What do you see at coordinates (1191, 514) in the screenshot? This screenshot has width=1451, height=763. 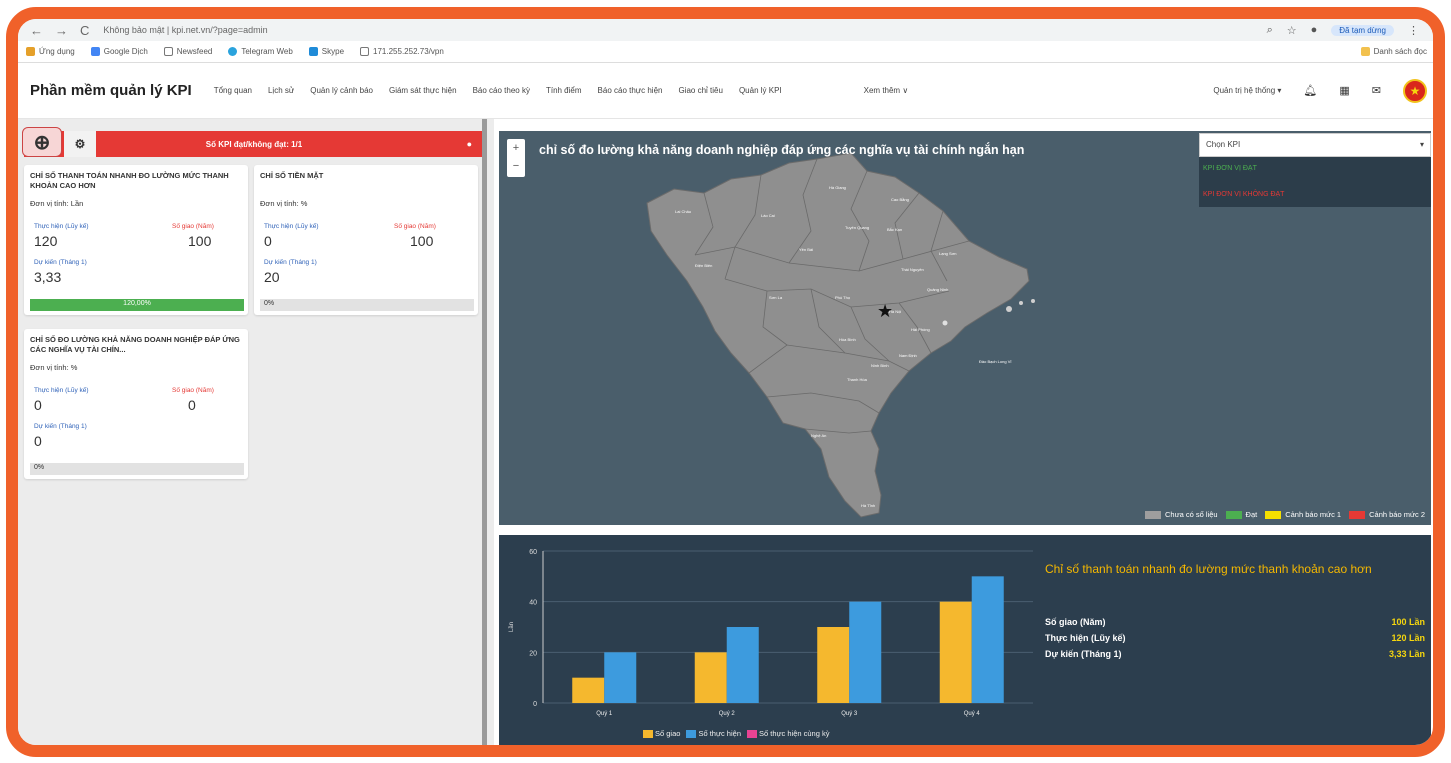 I see `legend-label: Chưa có số liệu` at bounding box center [1191, 514].